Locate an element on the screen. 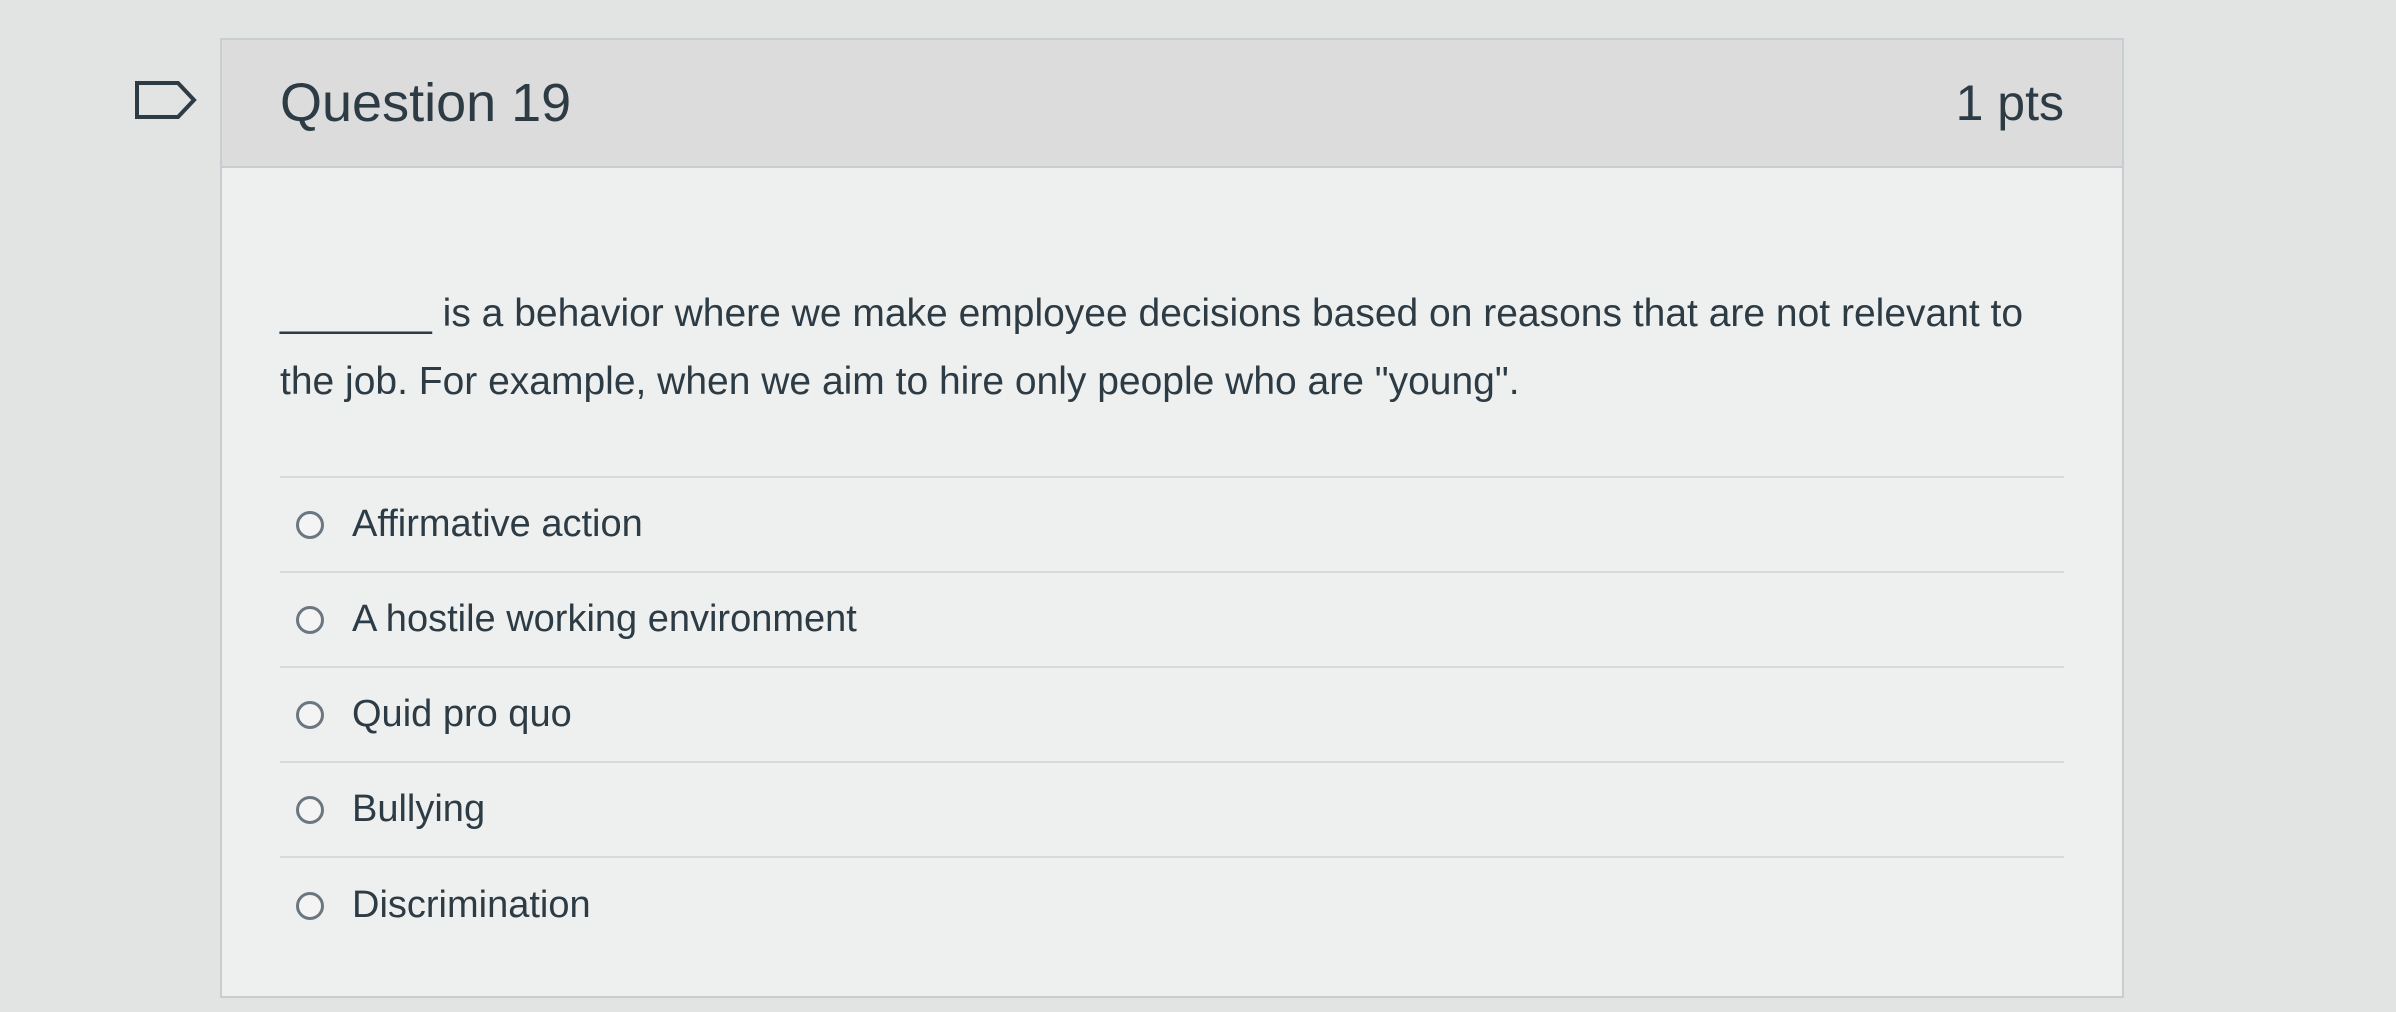 The image size is (2396, 1012). answer-label: Discrimination is located at coordinates (471, 905).